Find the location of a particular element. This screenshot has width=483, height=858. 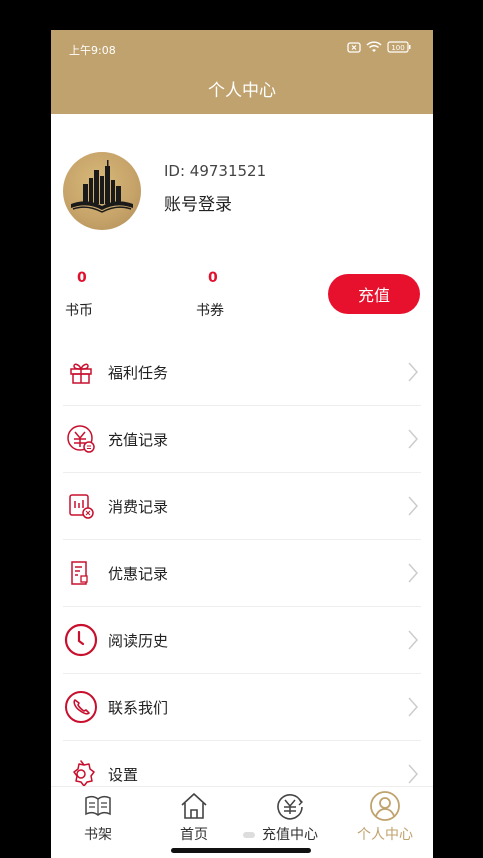

vouchers-label: 书券 is located at coordinates (210, 311).